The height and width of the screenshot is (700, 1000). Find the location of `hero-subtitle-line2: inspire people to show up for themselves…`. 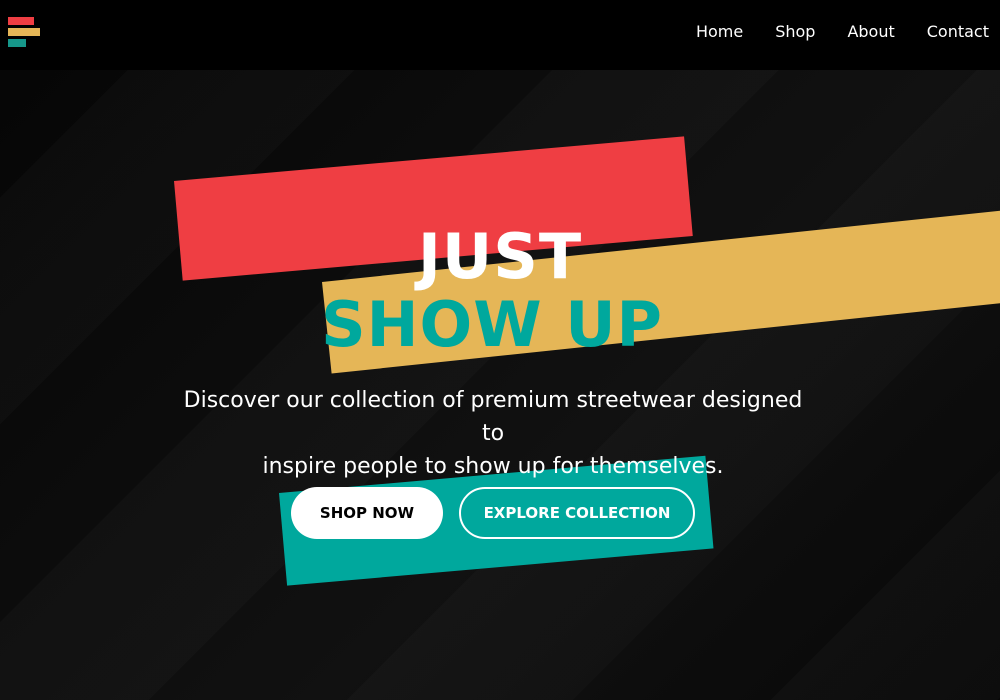

hero-subtitle-line2: inspire people to show up for themselves… is located at coordinates (493, 466).